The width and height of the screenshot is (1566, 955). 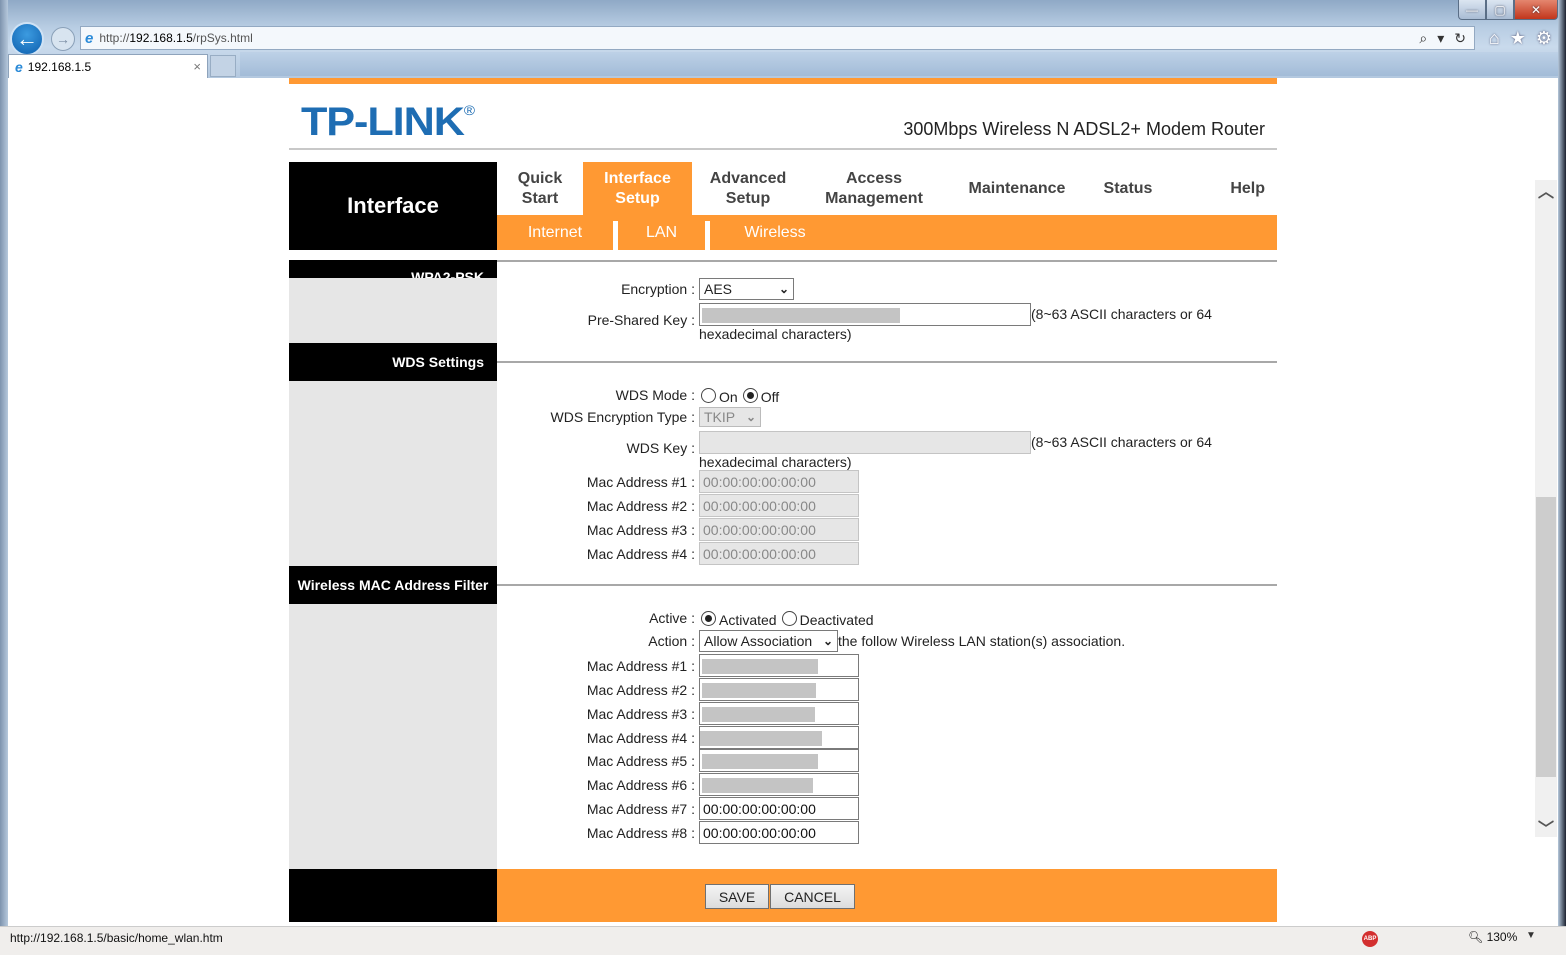 I want to click on filter-mac-row: Mac Address #5 :, so click(x=678, y=760).